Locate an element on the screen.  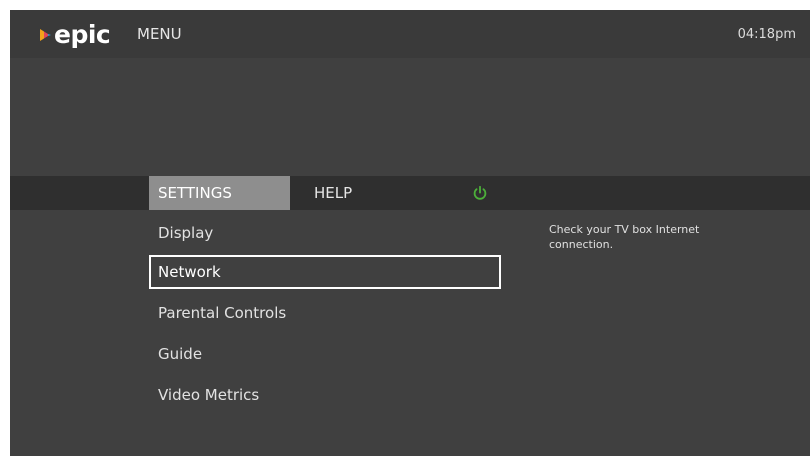
tab-bar: SETTINGS HELP is located at coordinates (410, 193).